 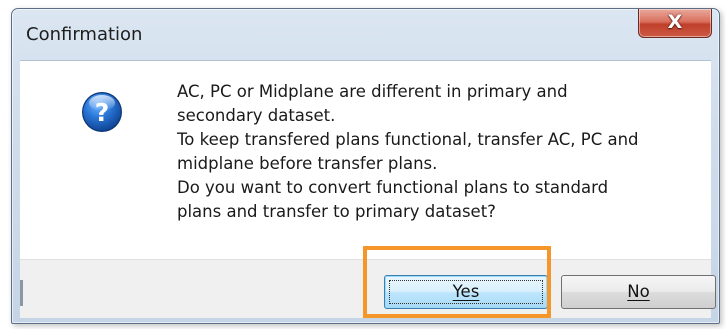 What do you see at coordinates (21, 293) in the screenshot?
I see `resize-grip` at bounding box center [21, 293].